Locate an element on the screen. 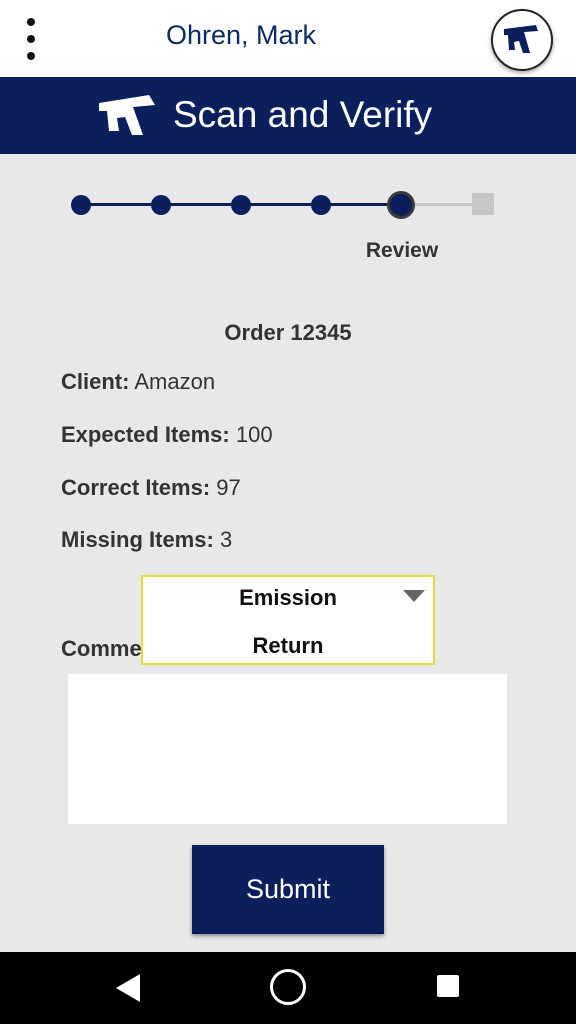 This screenshot has width=576, height=1024. submit-button: Submit is located at coordinates (288, 889).